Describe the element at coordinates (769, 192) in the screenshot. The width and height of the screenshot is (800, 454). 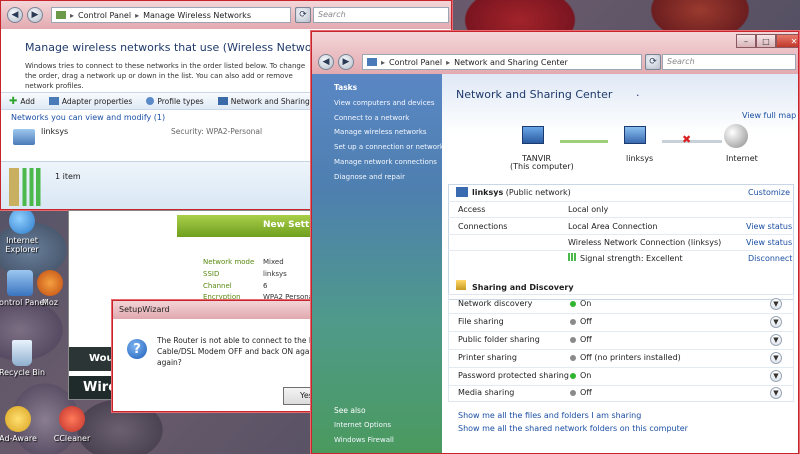
I see `customize-link: Customize` at that location.